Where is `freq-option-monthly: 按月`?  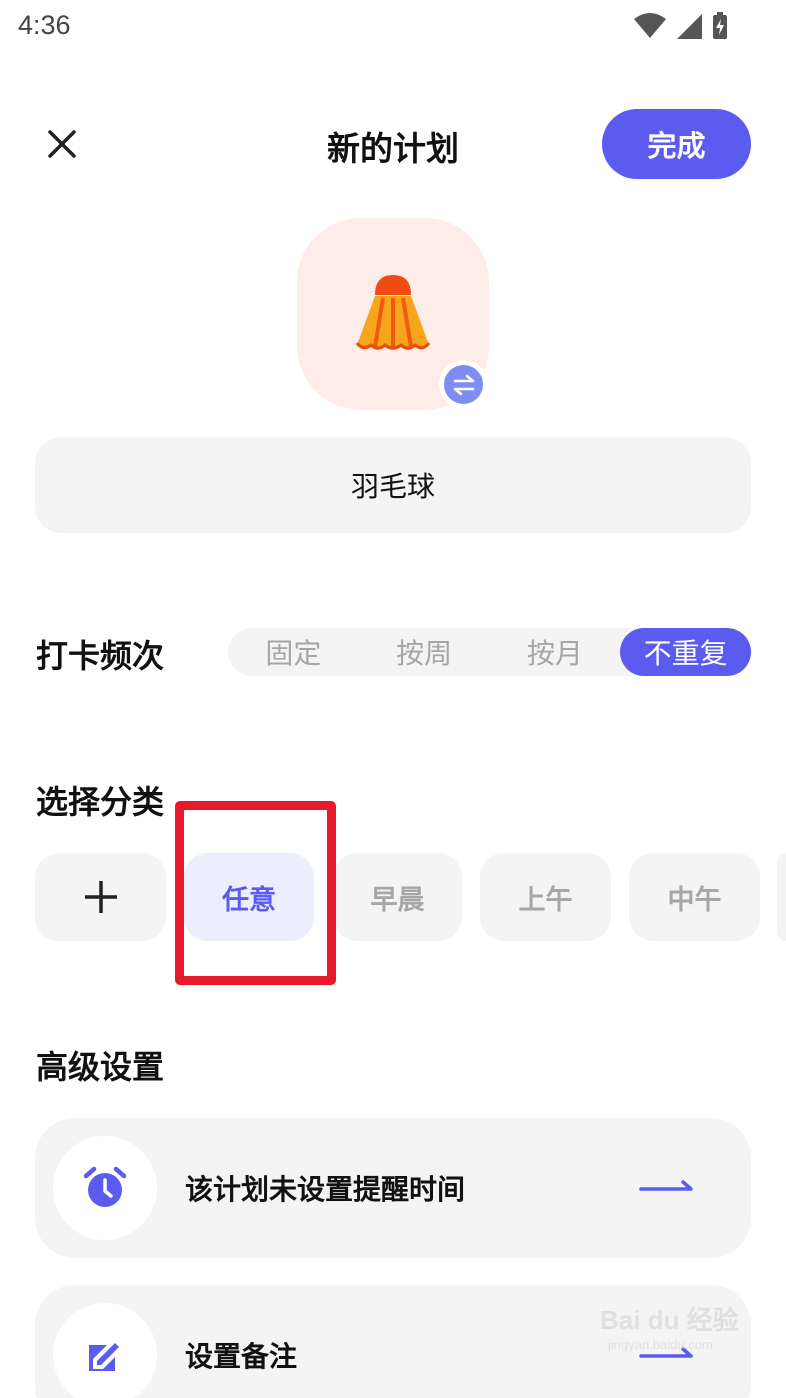 freq-option-monthly: 按月 is located at coordinates (555, 652).